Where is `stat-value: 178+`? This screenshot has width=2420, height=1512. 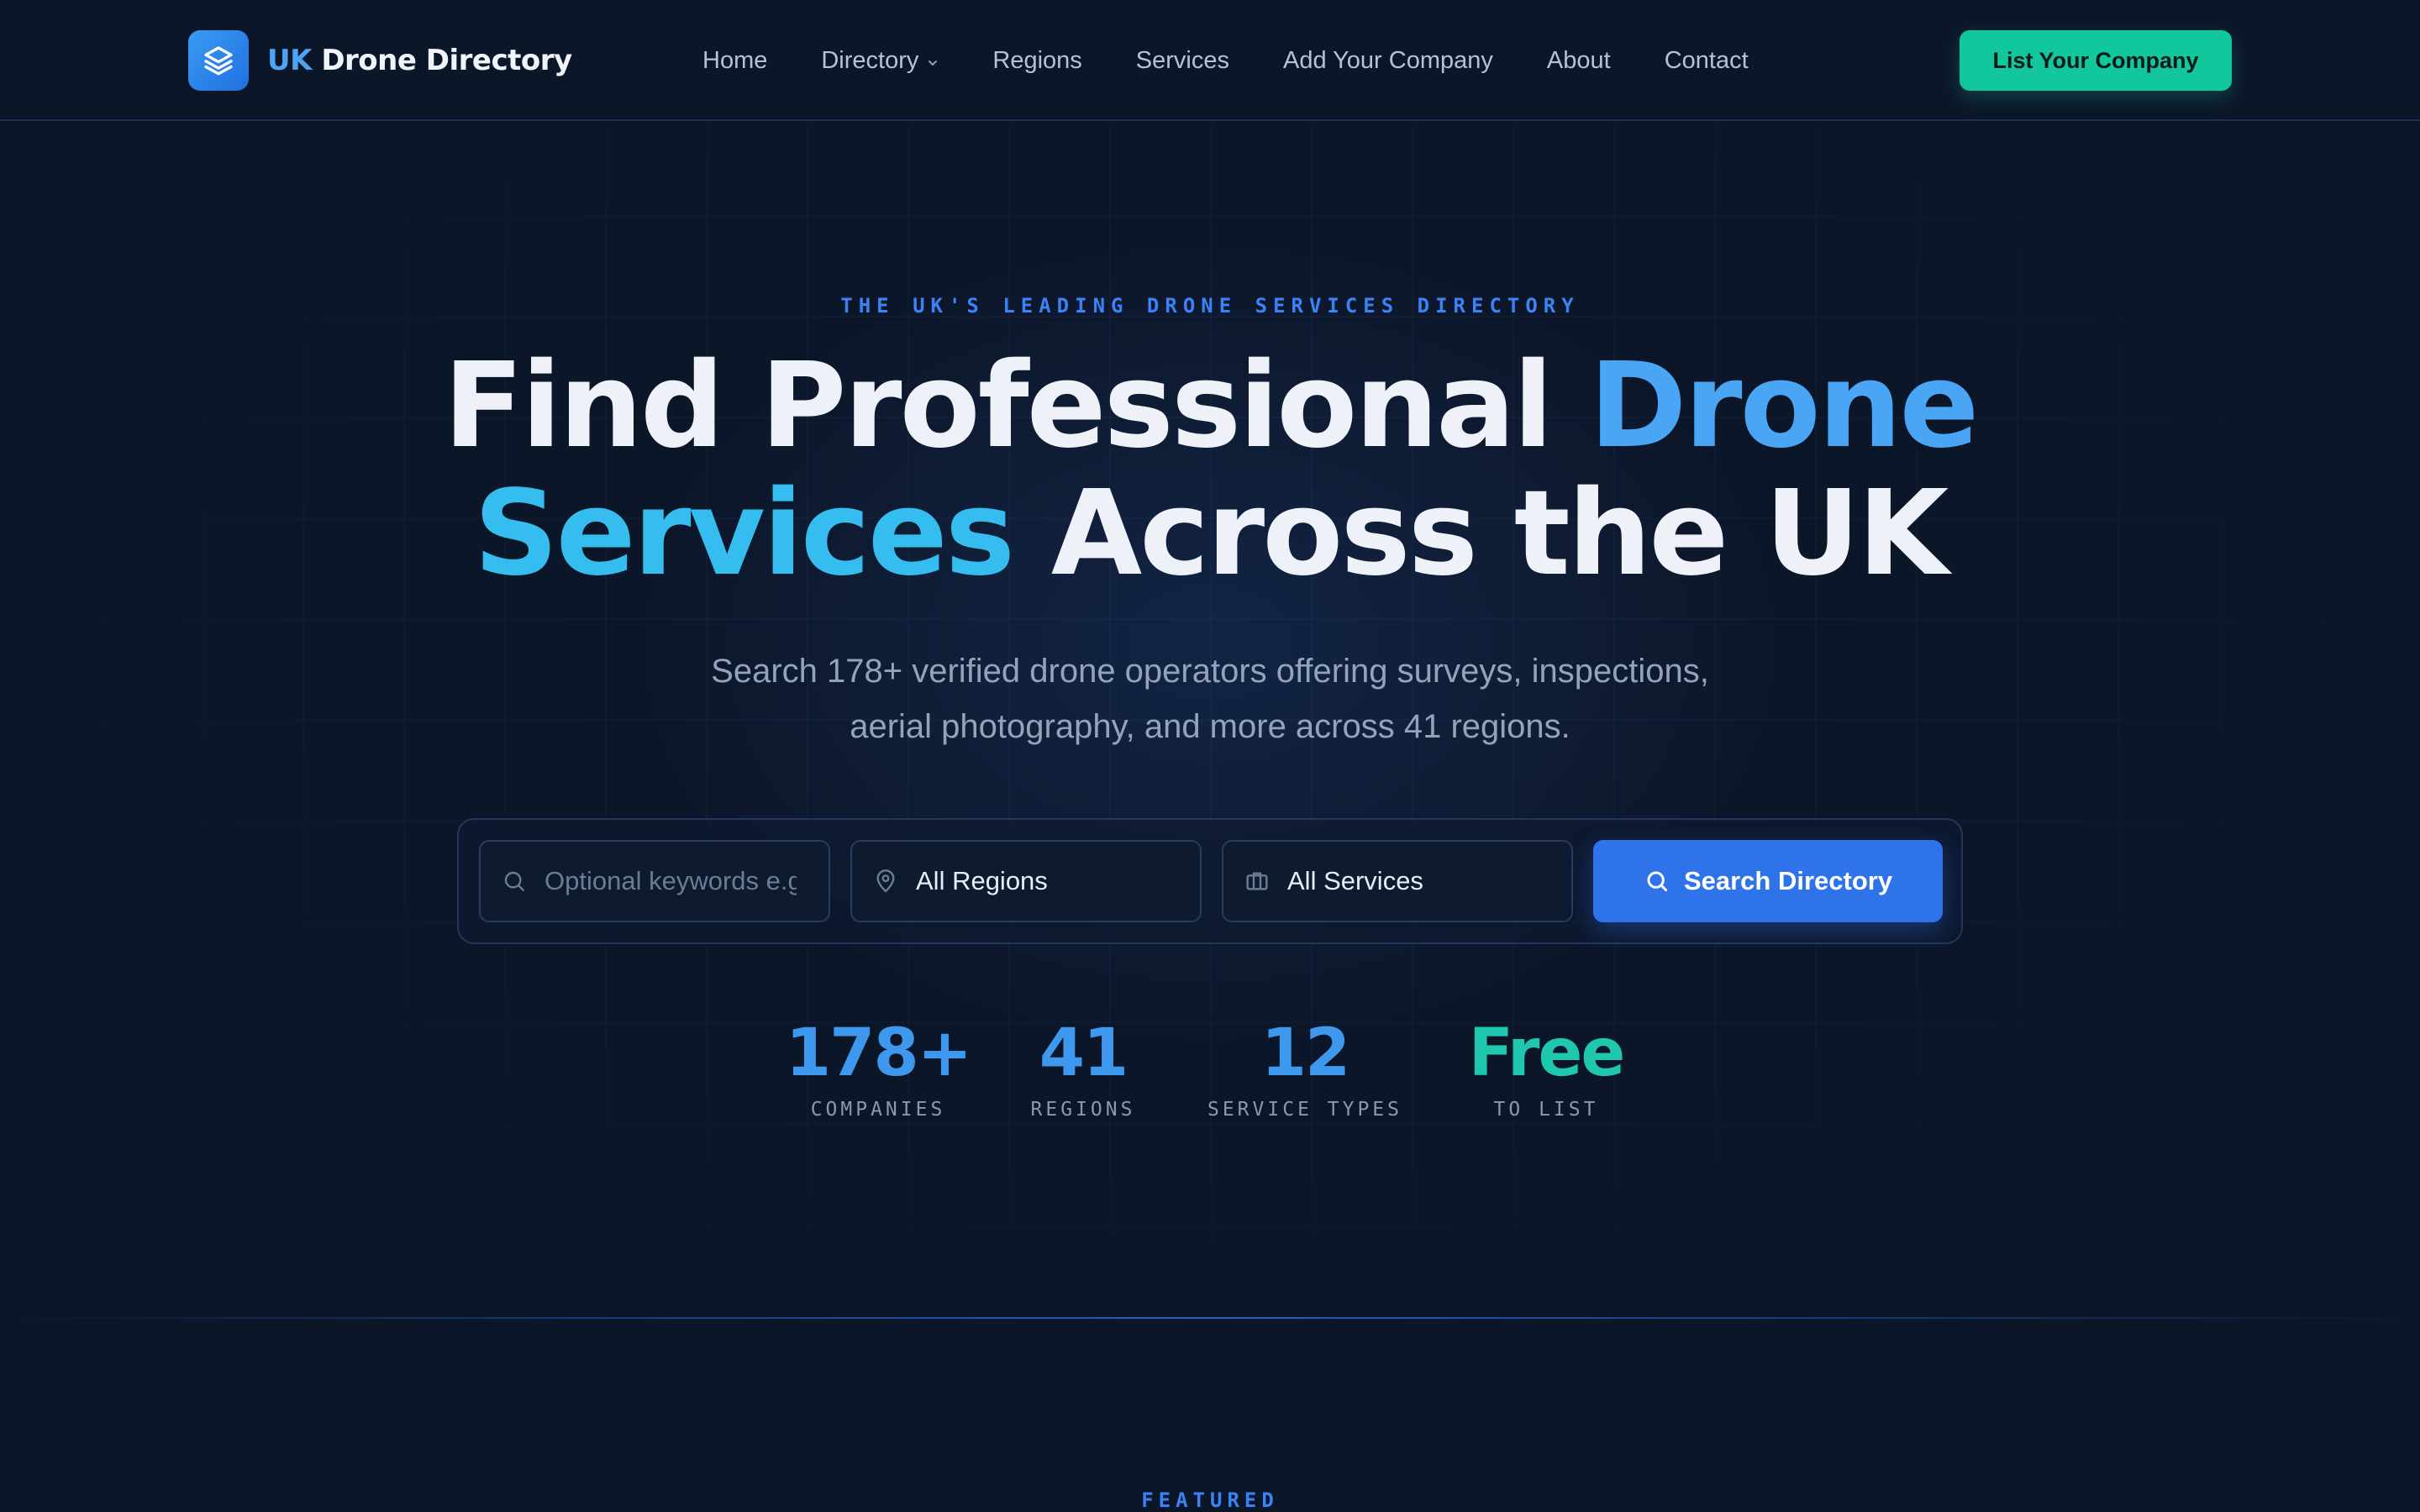
stat-value: 178+ is located at coordinates (878, 1053).